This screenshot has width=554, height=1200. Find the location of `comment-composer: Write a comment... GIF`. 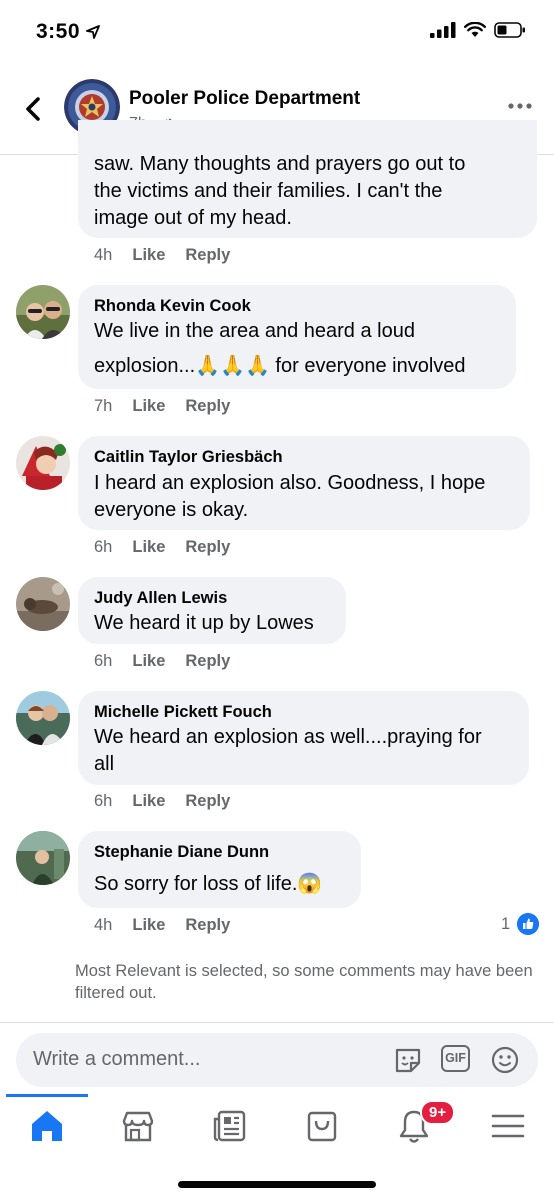

comment-composer: Write a comment... GIF is located at coordinates (277, 1060).